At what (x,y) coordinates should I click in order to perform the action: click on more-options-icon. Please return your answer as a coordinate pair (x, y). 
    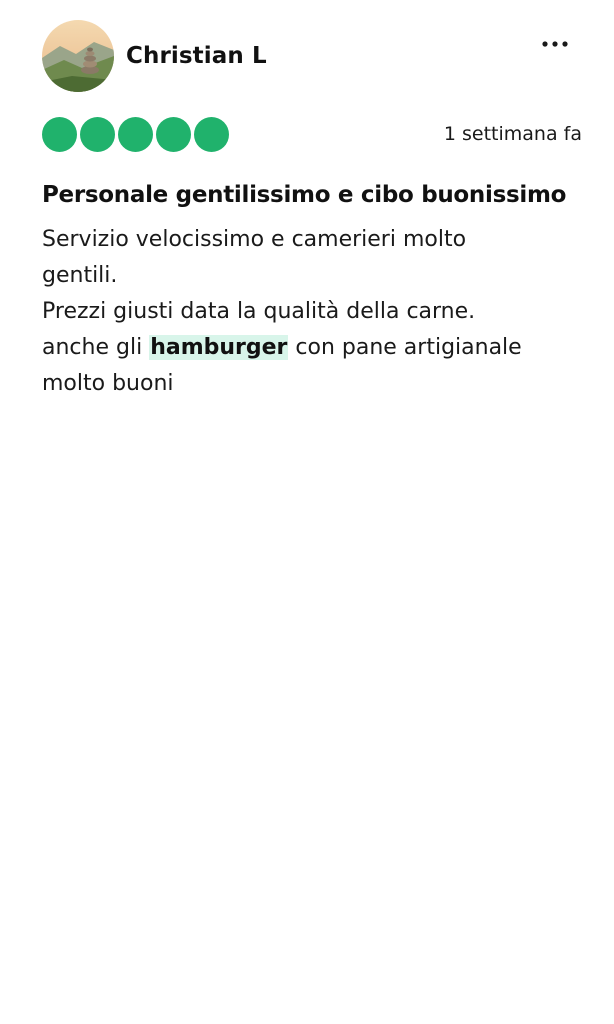
    Looking at the image, I should click on (555, 44).